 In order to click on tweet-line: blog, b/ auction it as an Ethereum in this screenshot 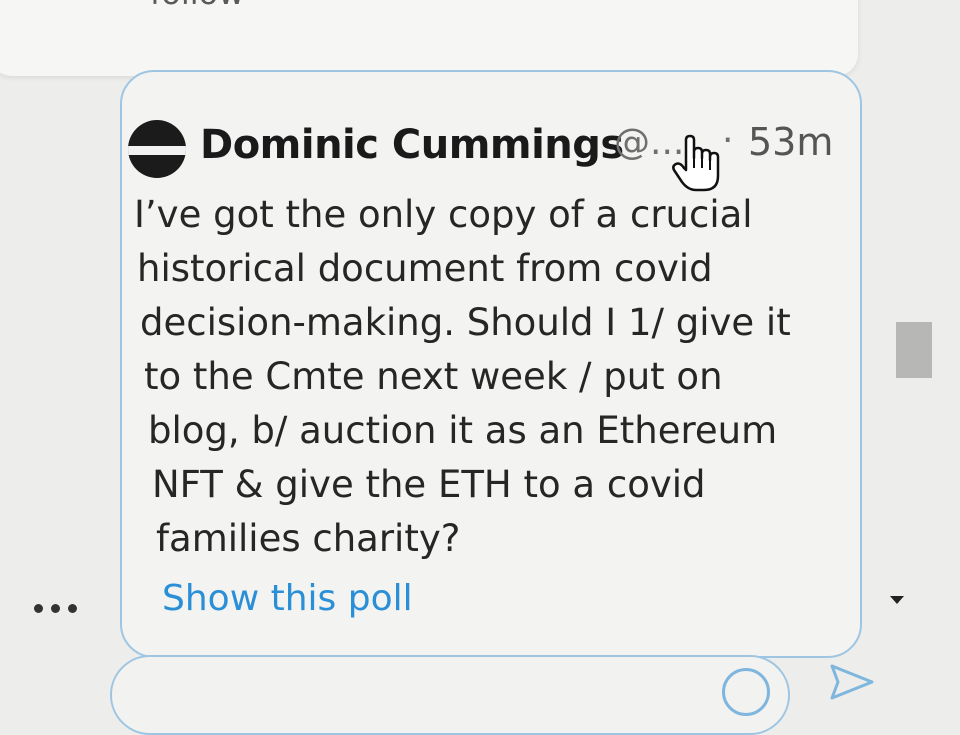, I will do `click(463, 430)`.